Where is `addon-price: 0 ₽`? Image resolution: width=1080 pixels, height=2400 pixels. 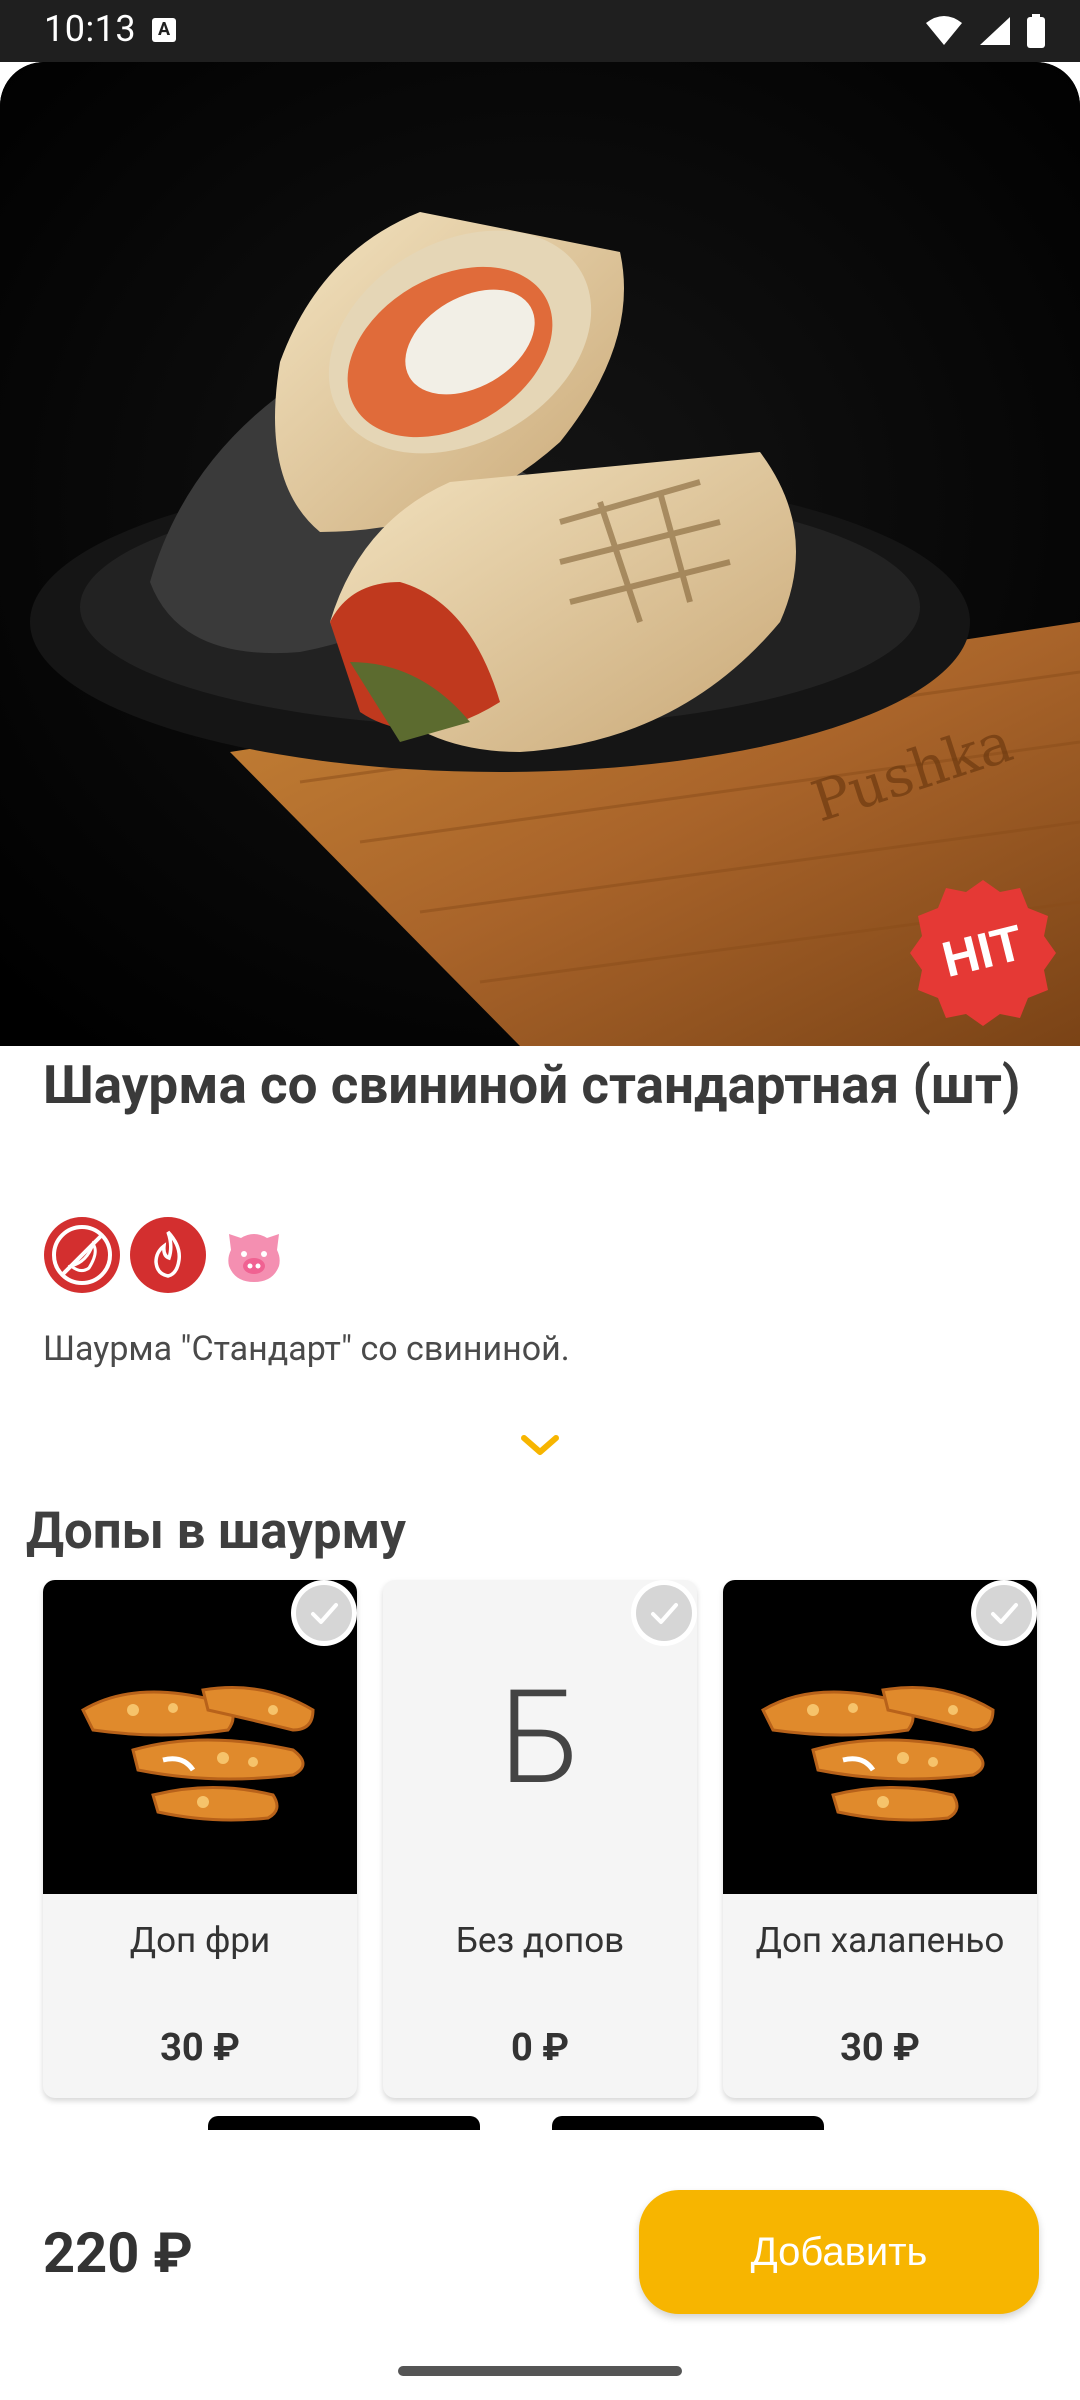
addon-price: 0 ₽ is located at coordinates (540, 2048).